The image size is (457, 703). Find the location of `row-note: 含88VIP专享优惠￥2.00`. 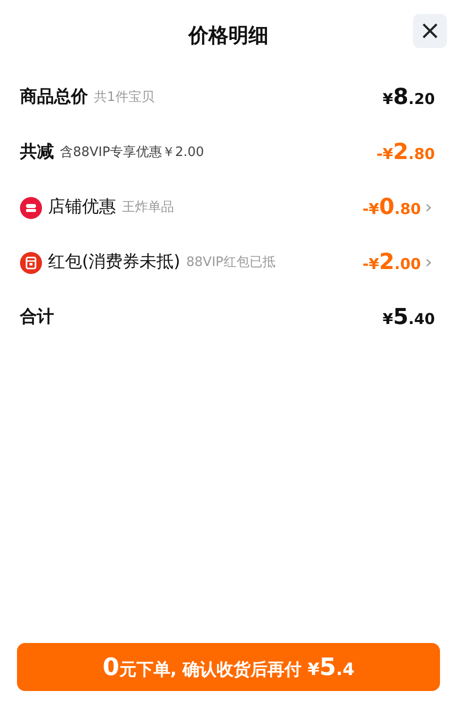

row-note: 含88VIP专享优惠￥2.00 is located at coordinates (132, 153).